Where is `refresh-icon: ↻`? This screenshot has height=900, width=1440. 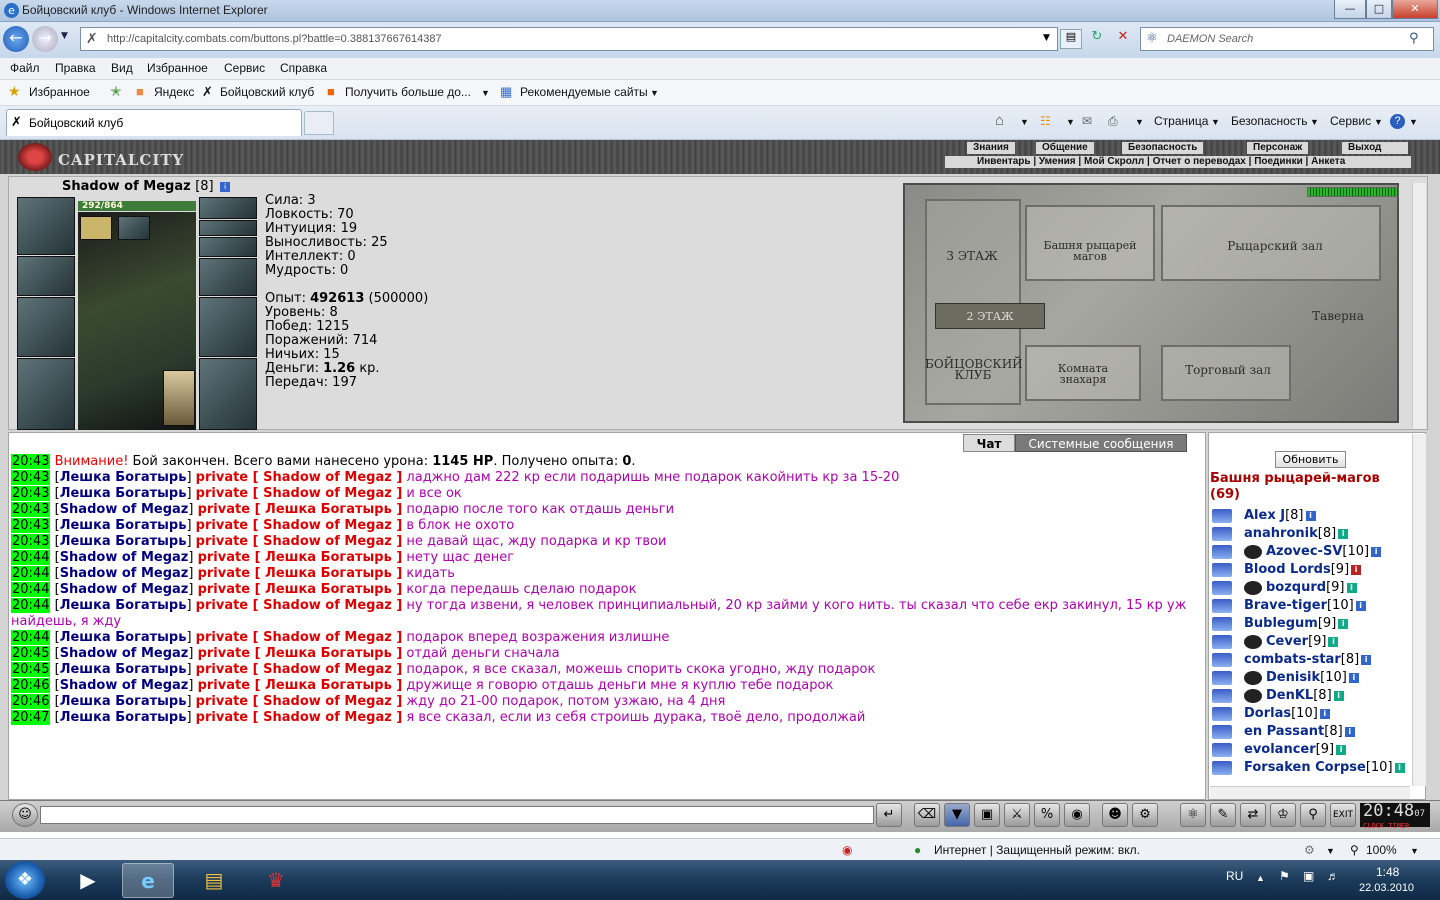 refresh-icon: ↻ is located at coordinates (1097, 39).